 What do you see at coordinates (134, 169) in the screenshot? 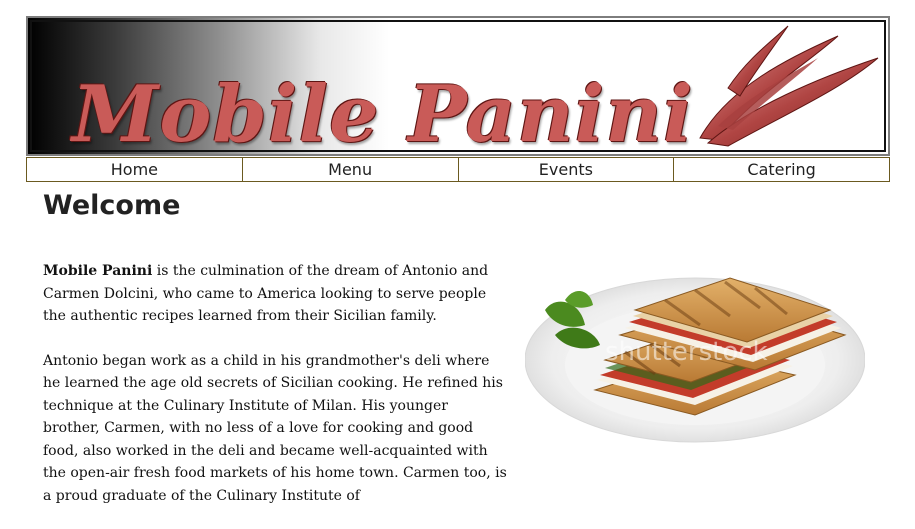
I see `nav-home: Home` at bounding box center [134, 169].